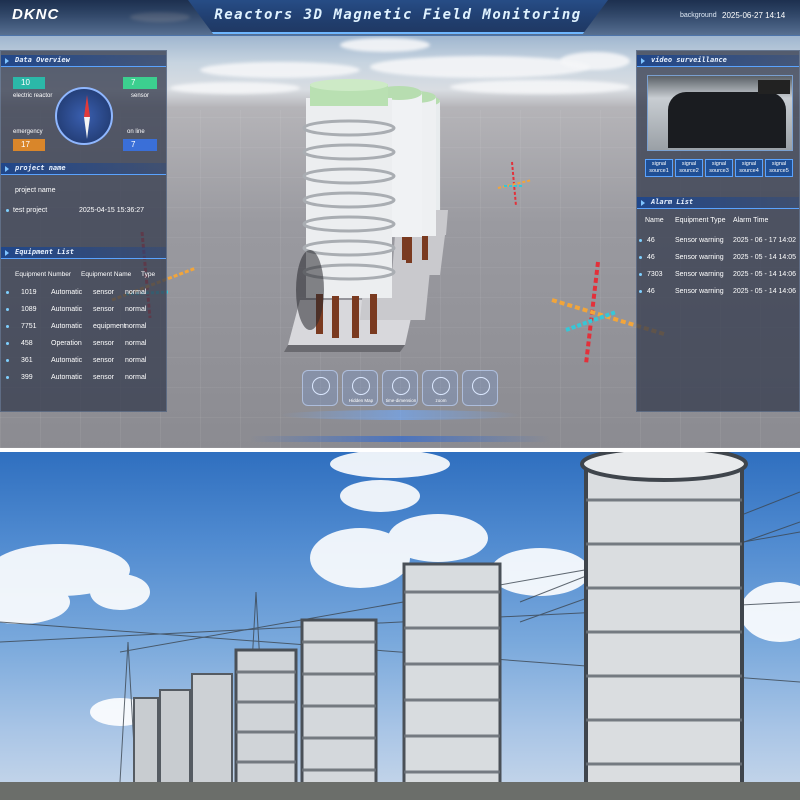 Image resolution: width=800 pixels, height=800 pixels. Describe the element at coordinates (66, 343) in the screenshot. I see `equipment-cell: Operation` at that location.